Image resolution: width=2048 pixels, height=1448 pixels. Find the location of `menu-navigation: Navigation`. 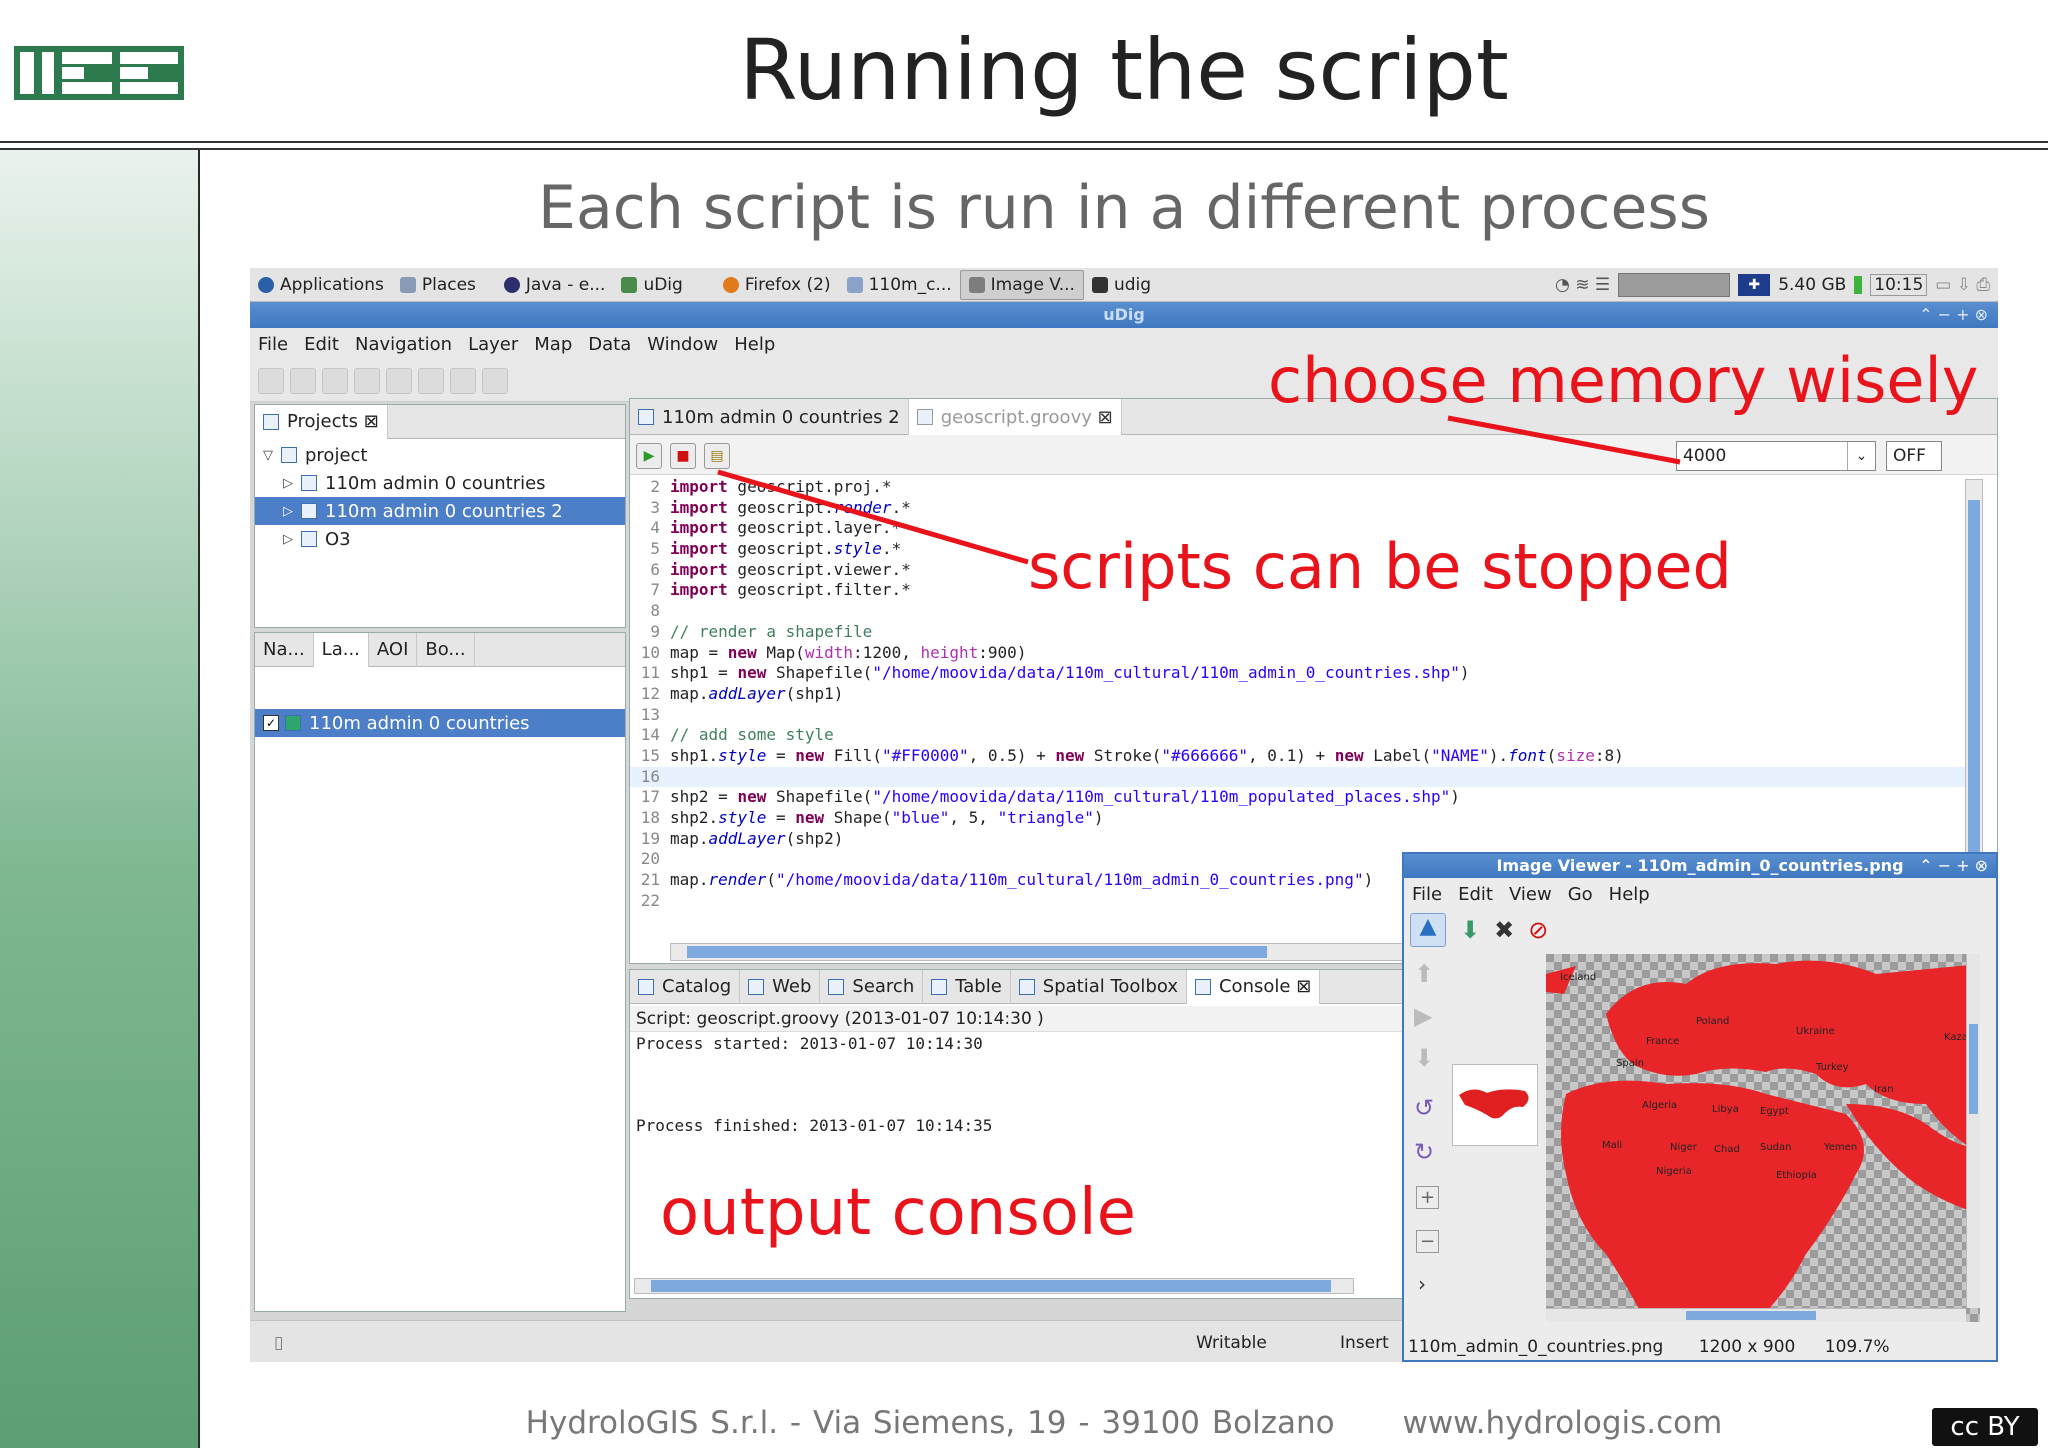

menu-navigation: Navigation is located at coordinates (403, 344).